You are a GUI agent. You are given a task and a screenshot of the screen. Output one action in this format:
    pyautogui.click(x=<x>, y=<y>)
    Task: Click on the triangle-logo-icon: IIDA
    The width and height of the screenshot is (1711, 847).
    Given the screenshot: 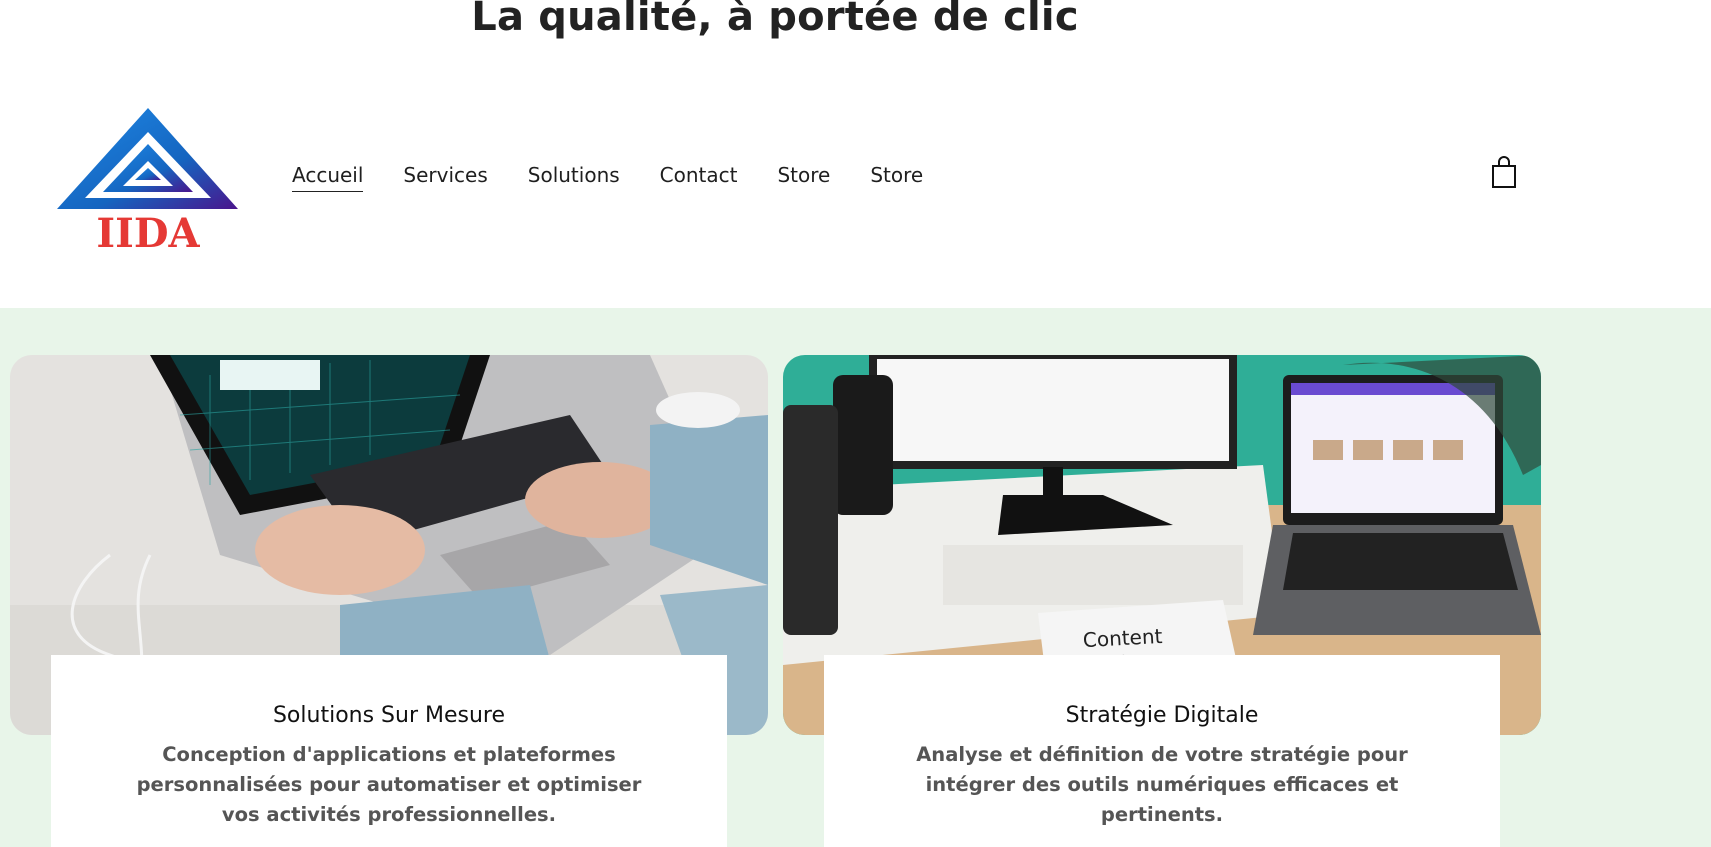 What is the action you would take?
    pyautogui.click(x=147, y=182)
    